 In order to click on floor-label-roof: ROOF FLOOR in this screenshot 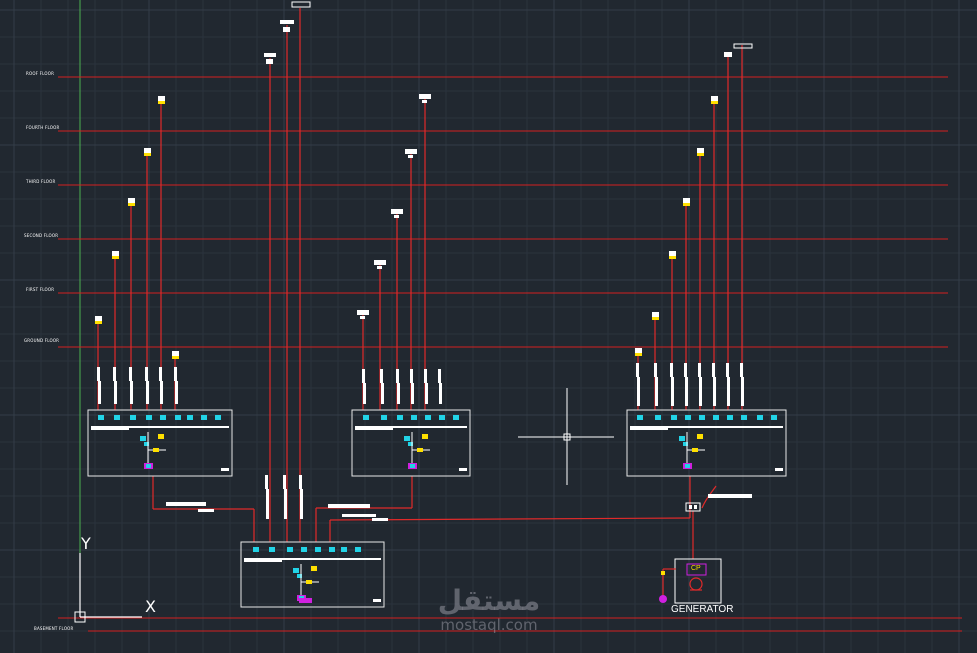, I will do `click(40, 73)`.